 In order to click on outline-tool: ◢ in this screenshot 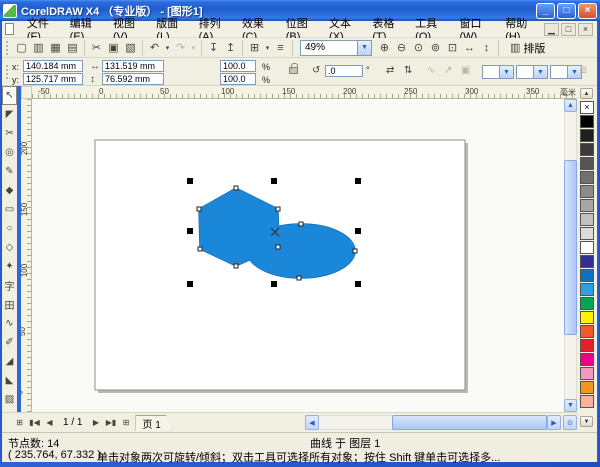, I will do `click(9, 361)`.